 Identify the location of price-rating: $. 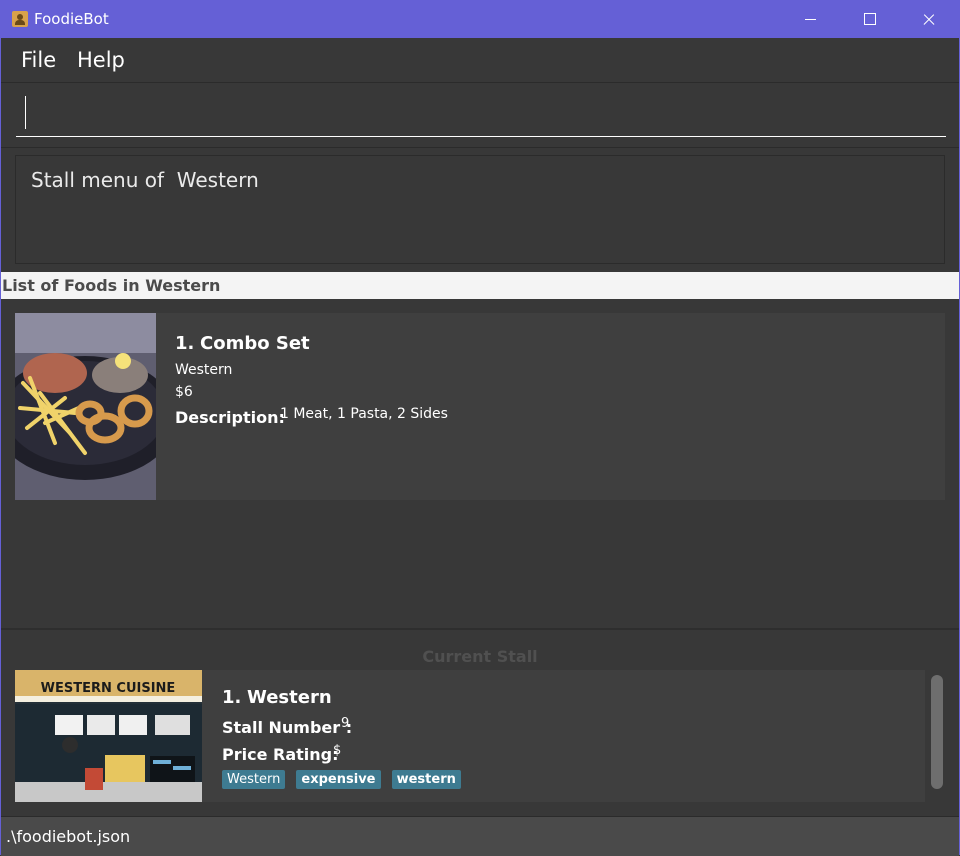
(337, 750).